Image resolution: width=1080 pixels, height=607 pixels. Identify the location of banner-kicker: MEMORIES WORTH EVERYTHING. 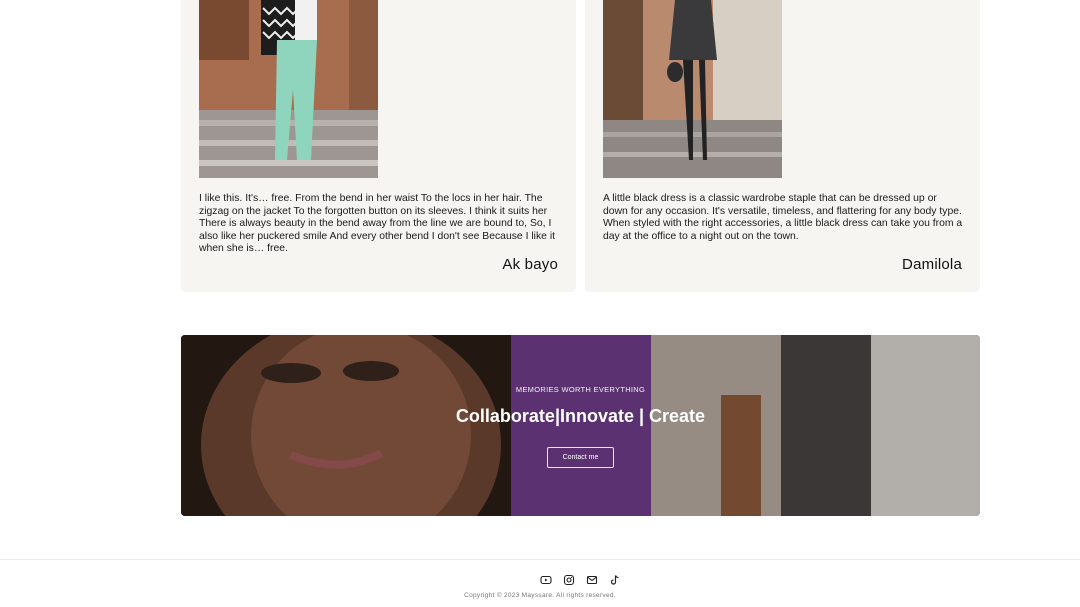
(580, 389).